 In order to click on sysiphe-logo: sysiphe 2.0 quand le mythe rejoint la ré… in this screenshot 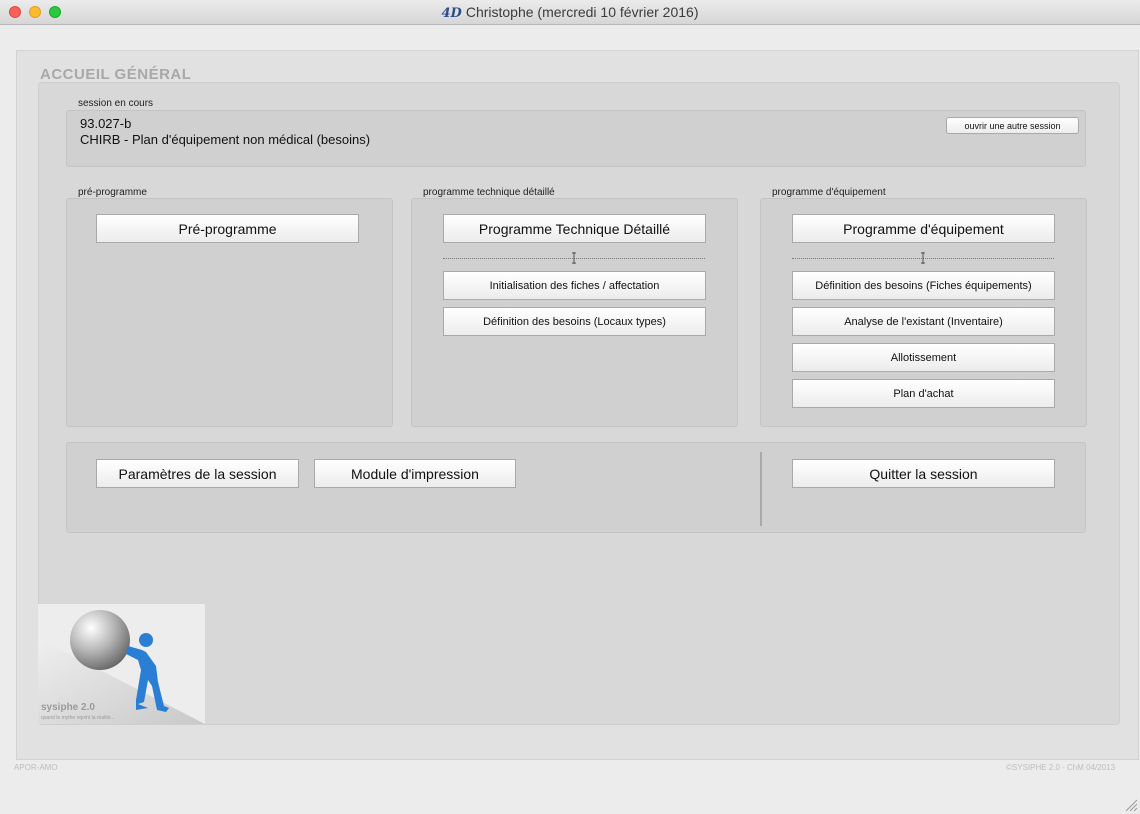, I will do `click(121, 664)`.